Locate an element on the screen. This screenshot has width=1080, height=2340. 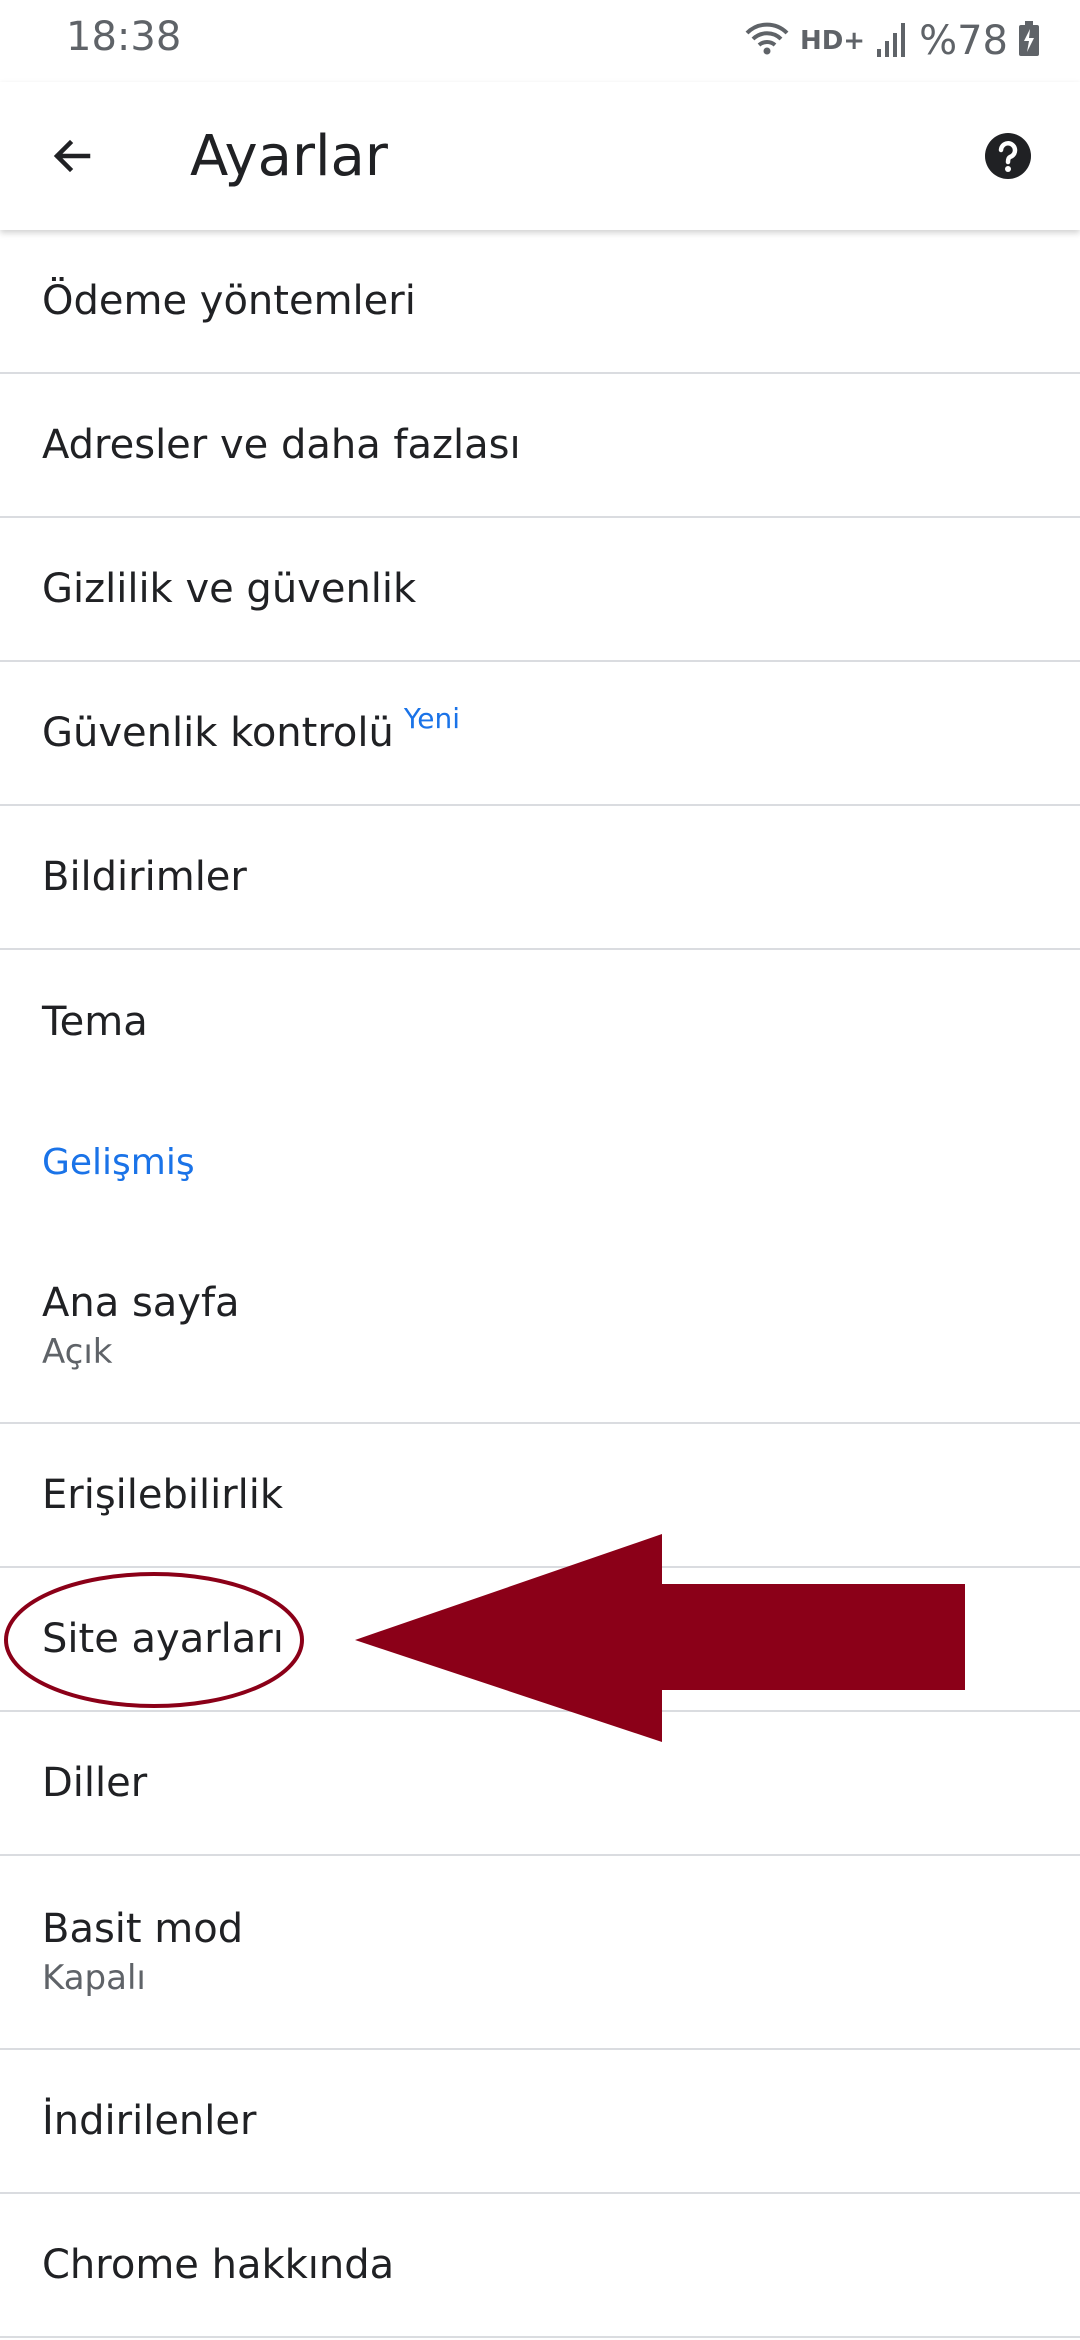
settings-item-label: Güvenlik kontrolü is located at coordinates (218, 733).